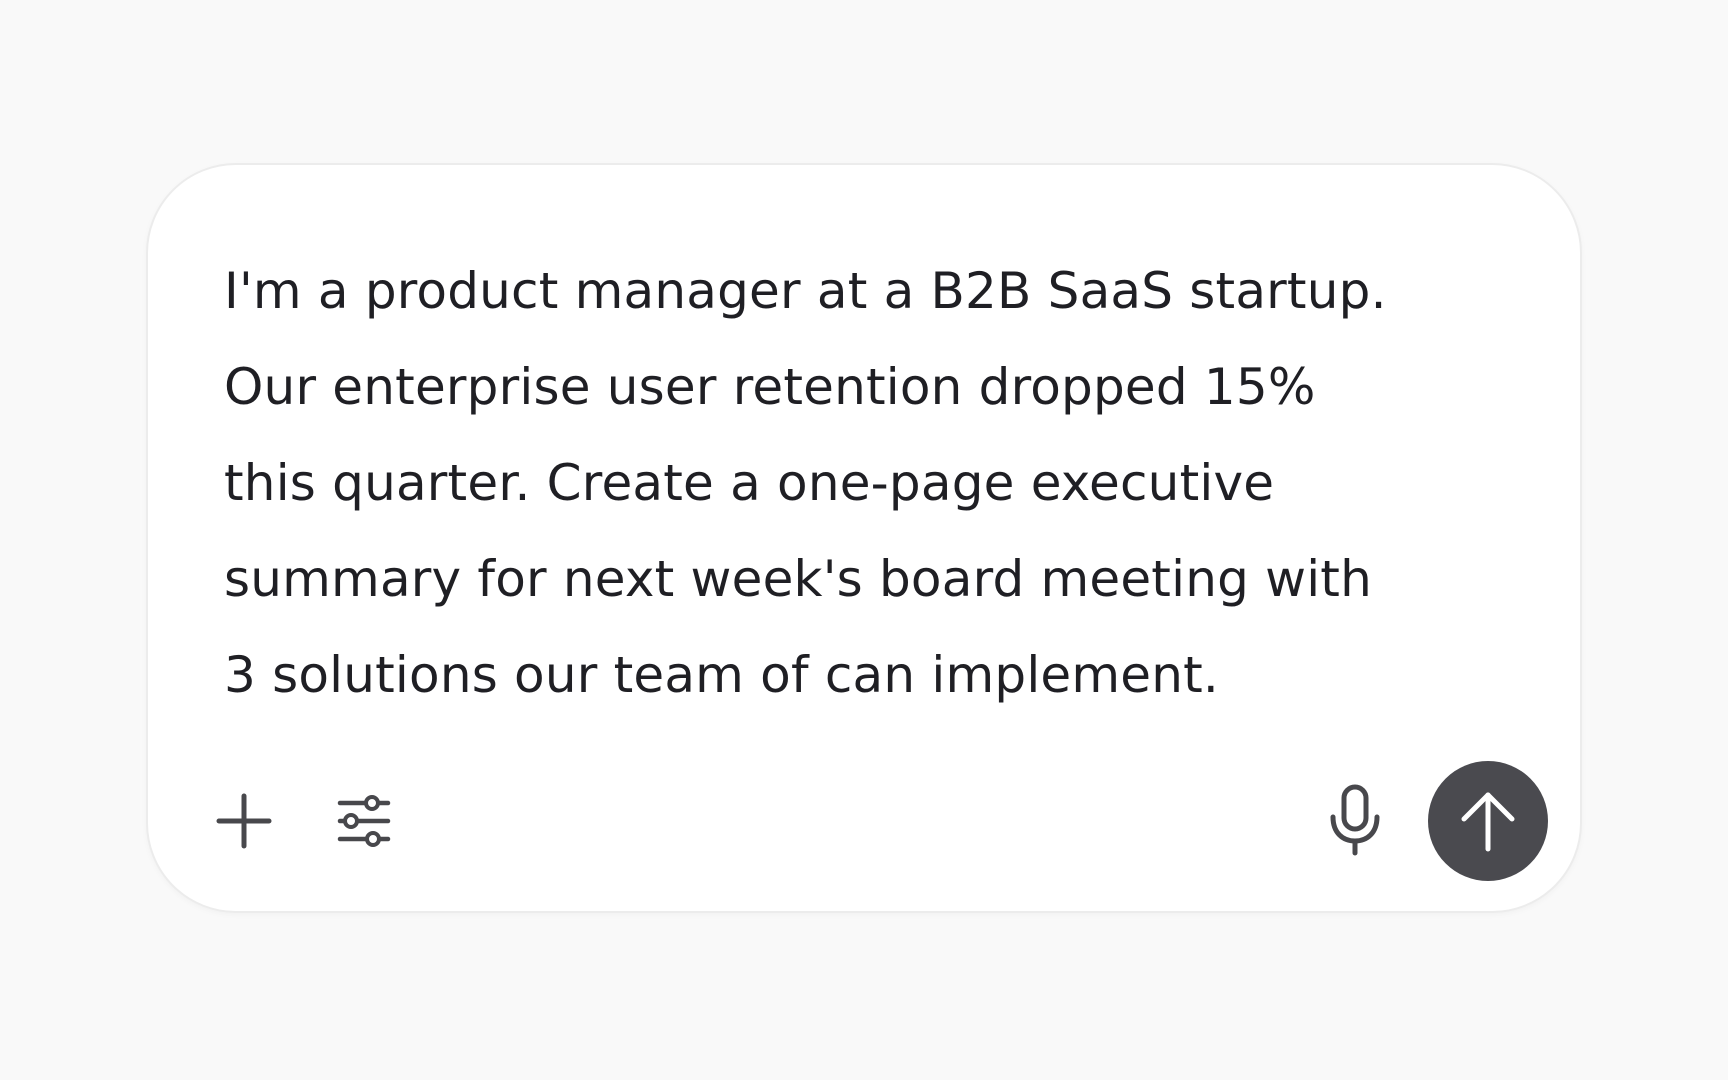 This screenshot has height=1080, width=1728. I want to click on sliders-icon, so click(364, 821).